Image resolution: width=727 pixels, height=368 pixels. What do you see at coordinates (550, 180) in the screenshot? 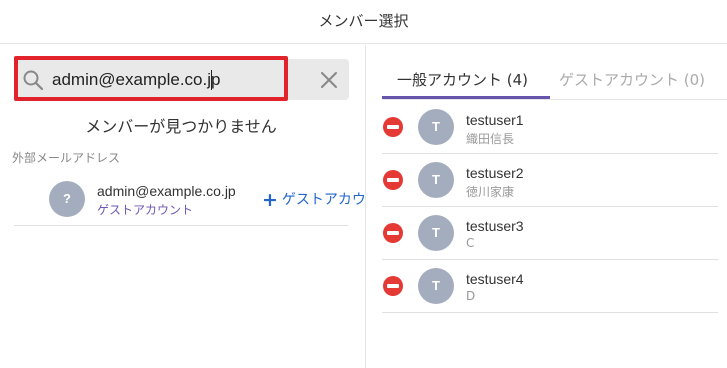
I see `member-row: T testuser2 徳川家康` at bounding box center [550, 180].